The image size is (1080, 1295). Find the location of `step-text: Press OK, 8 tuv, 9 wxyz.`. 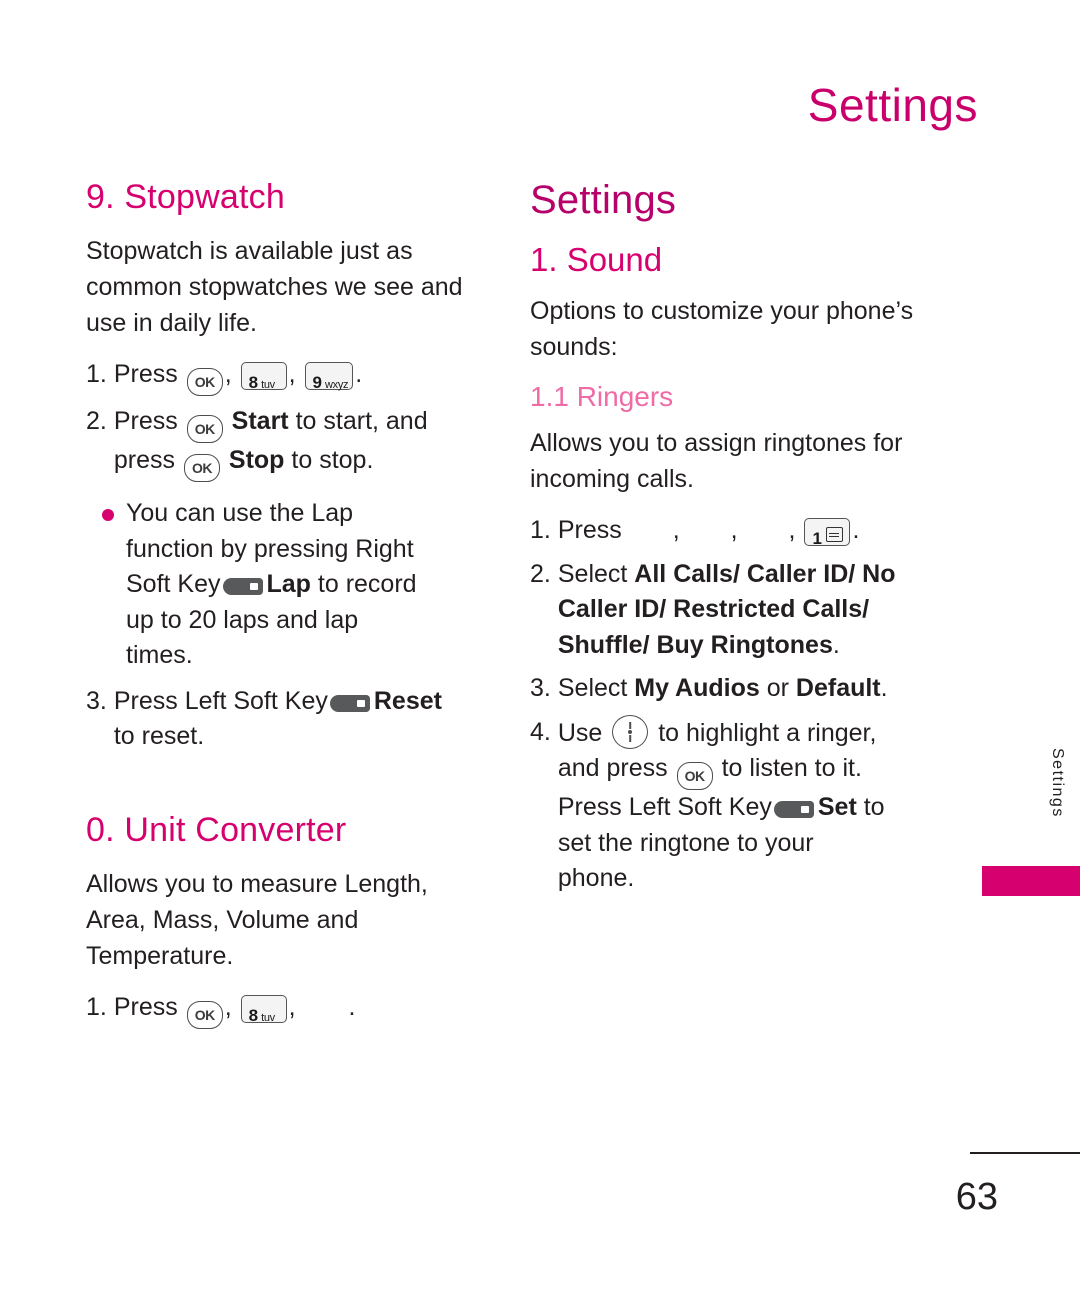

step-text: Press OK, 8 tuv, 9 wxyz. is located at coordinates (300, 376).